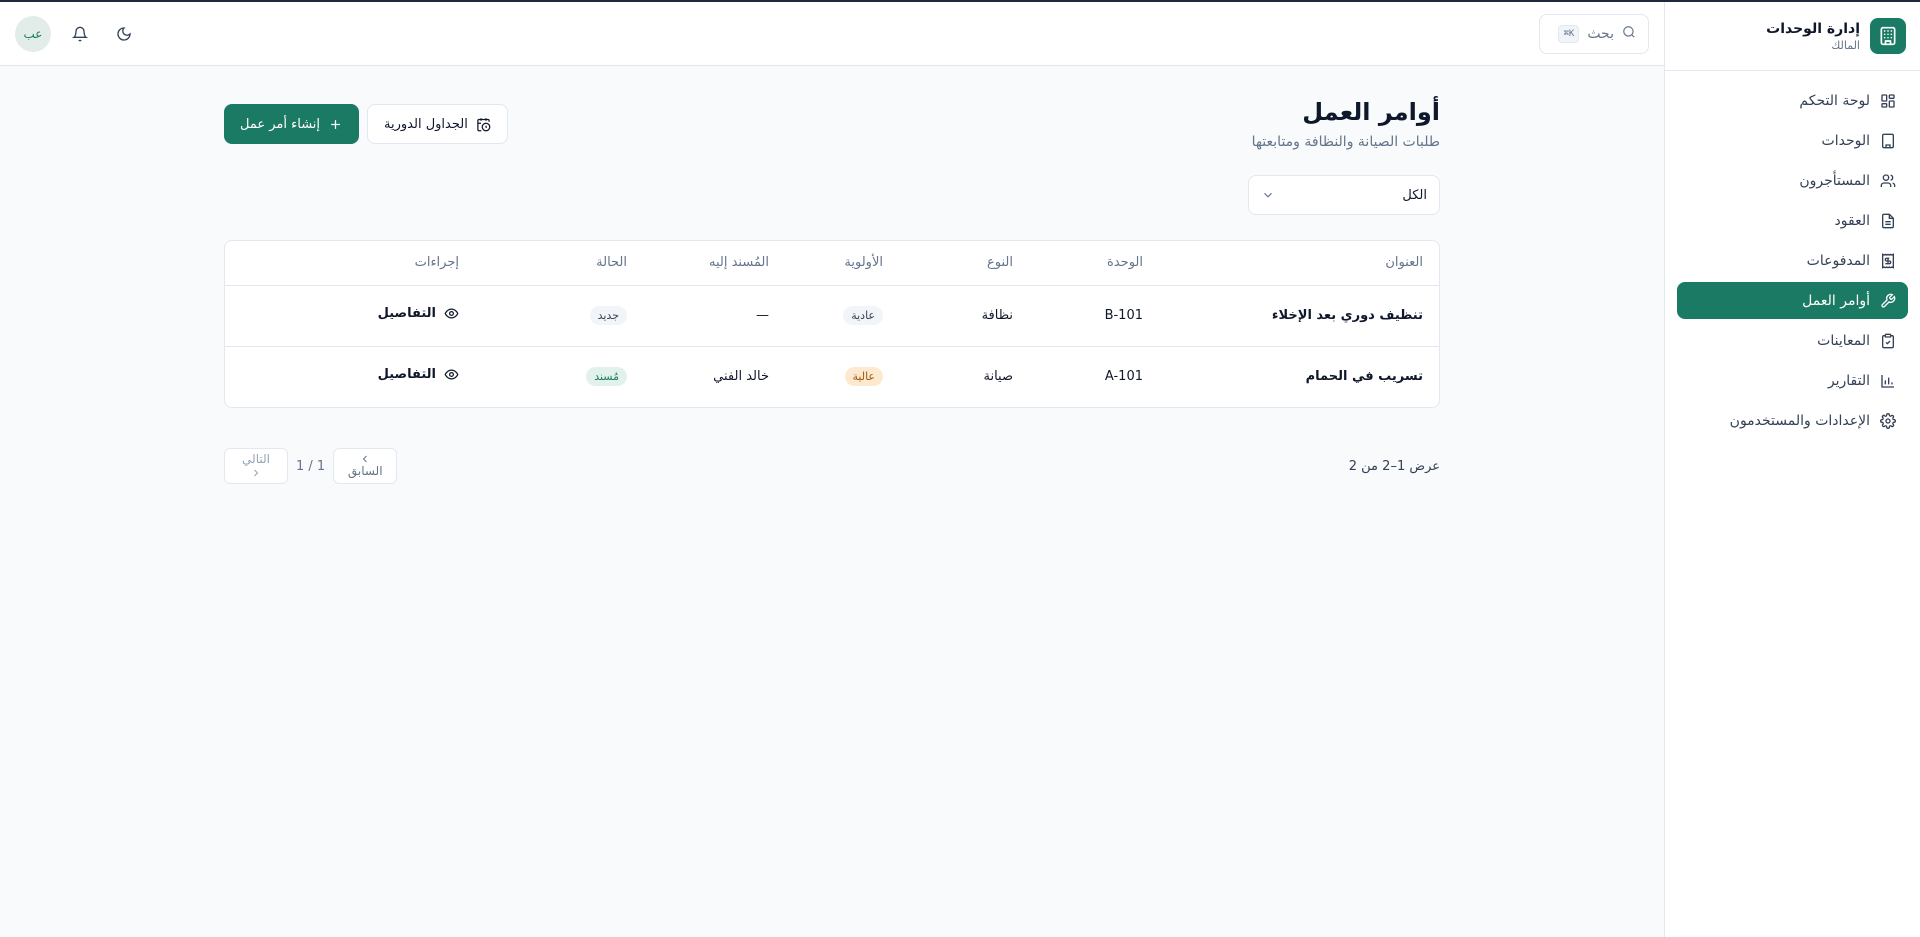 The width and height of the screenshot is (1920, 937). Describe the element at coordinates (1888, 141) in the screenshot. I see `building-icon` at that location.